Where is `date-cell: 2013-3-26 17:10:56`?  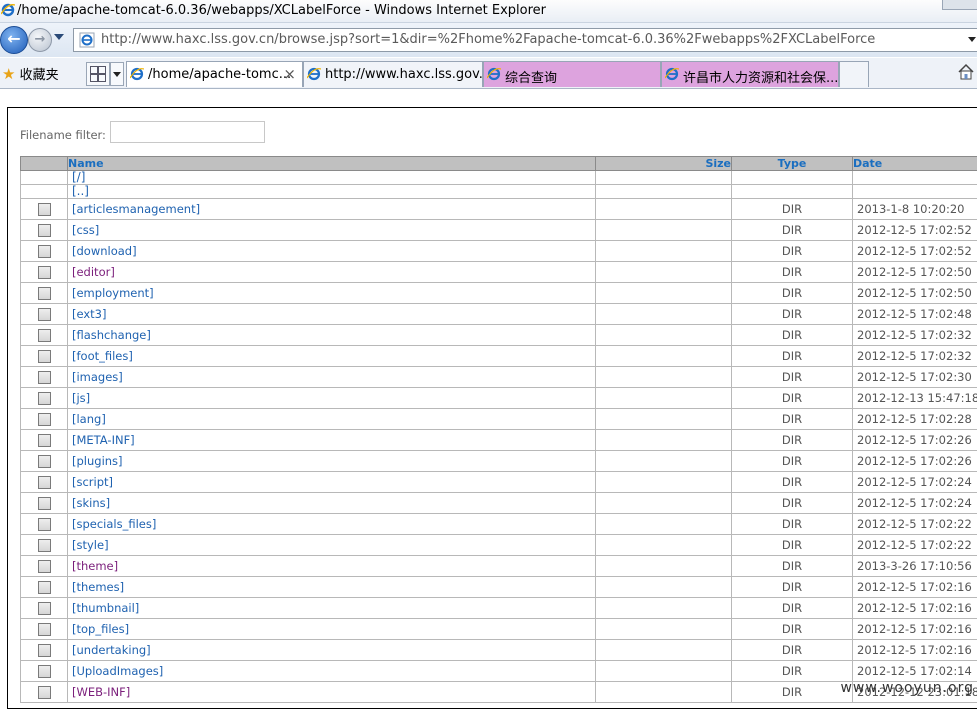 date-cell: 2013-3-26 17:10:56 is located at coordinates (915, 566).